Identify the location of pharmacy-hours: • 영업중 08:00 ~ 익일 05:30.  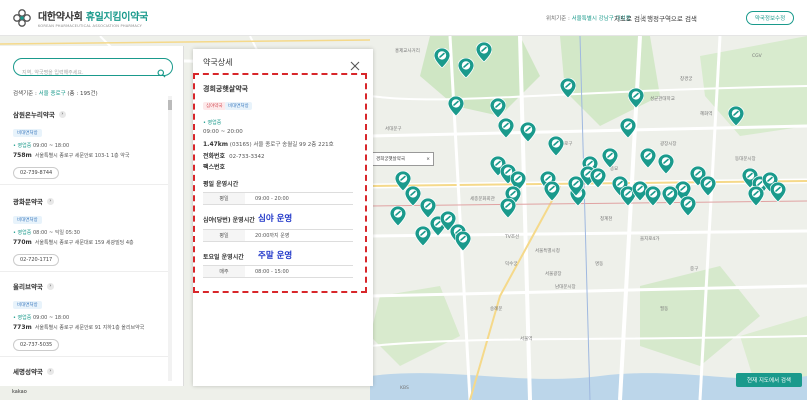
(46, 233).